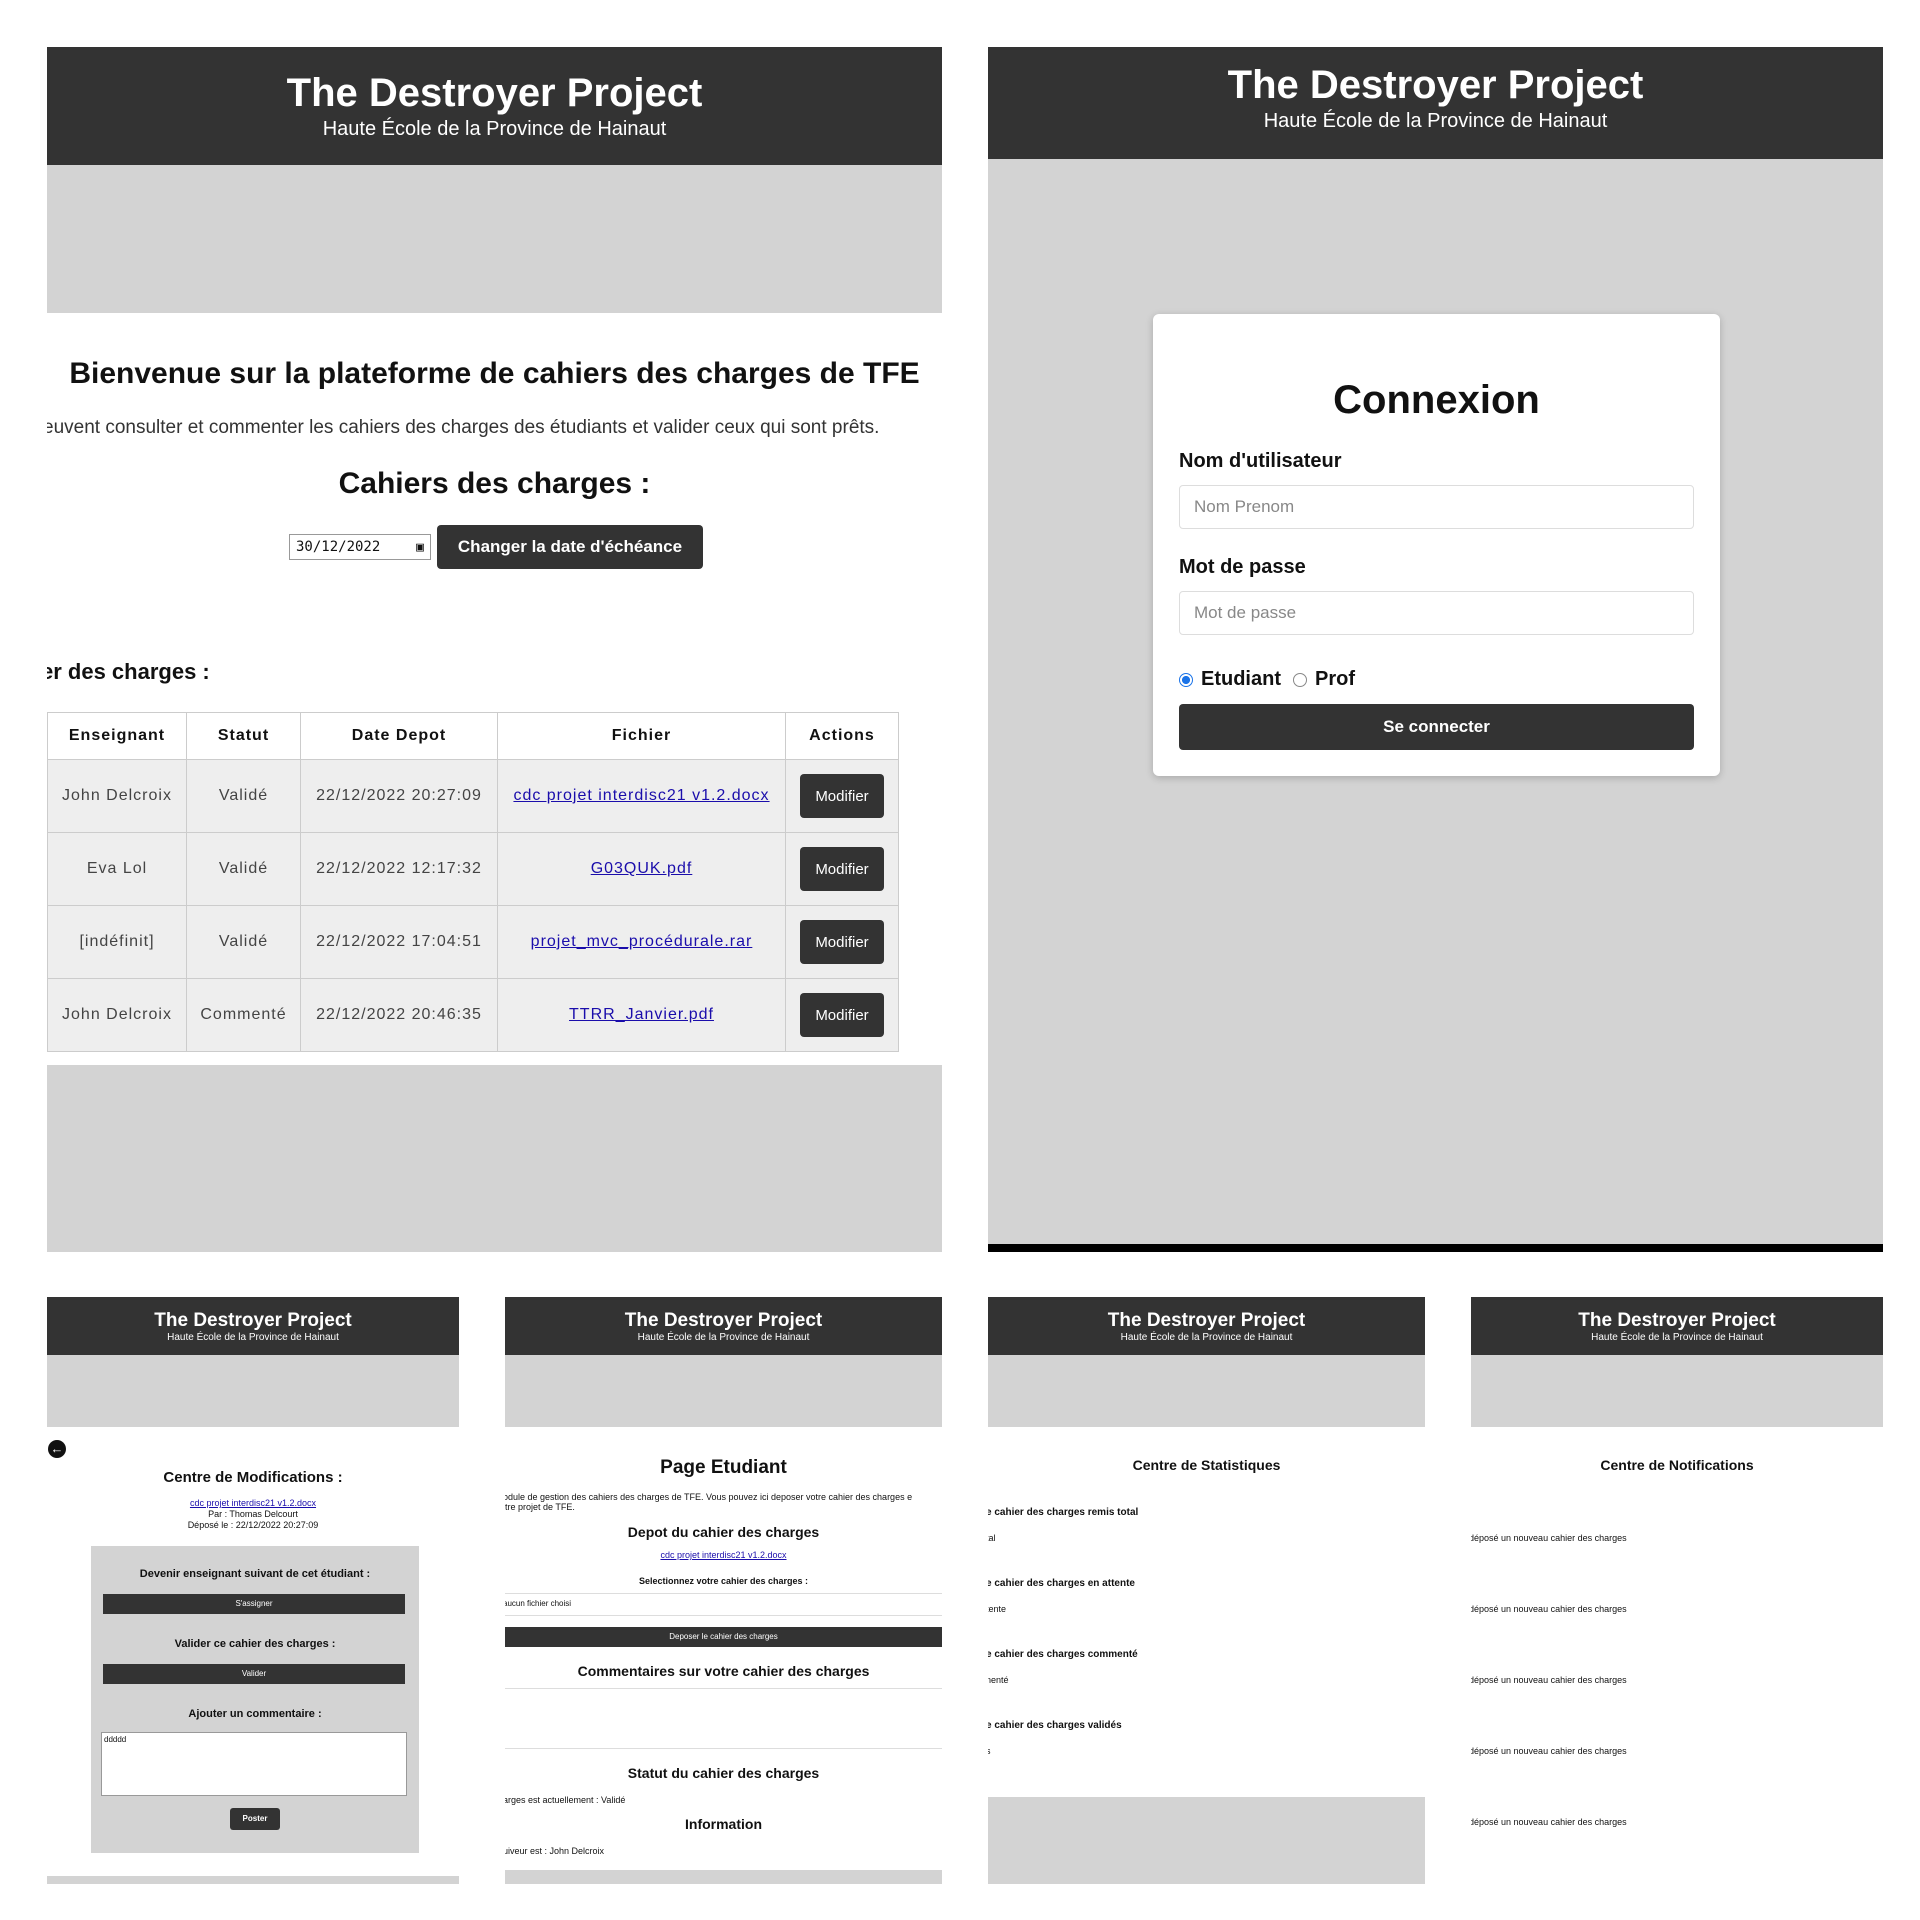  I want to click on cell-date: 22/12/2022 20:46:35, so click(399, 1015).